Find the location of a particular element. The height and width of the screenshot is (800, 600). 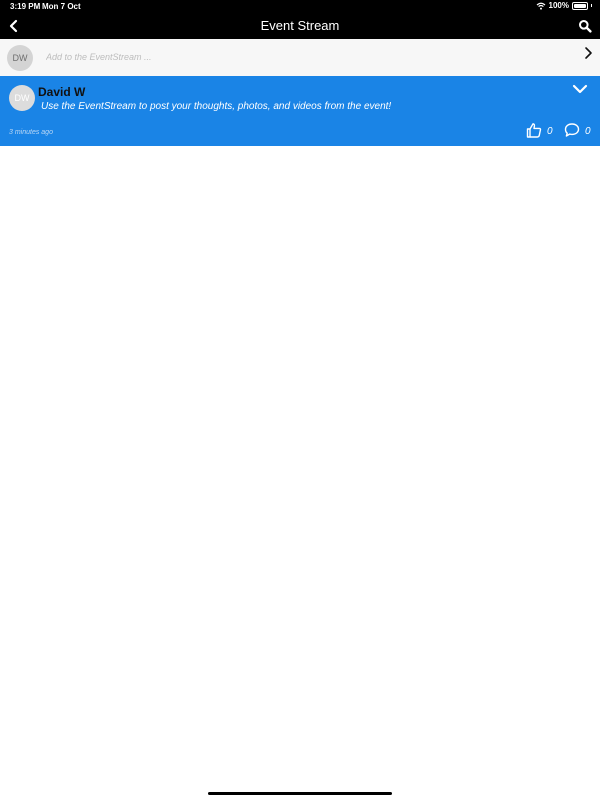

battery-percent: 100% is located at coordinates (558, 5).